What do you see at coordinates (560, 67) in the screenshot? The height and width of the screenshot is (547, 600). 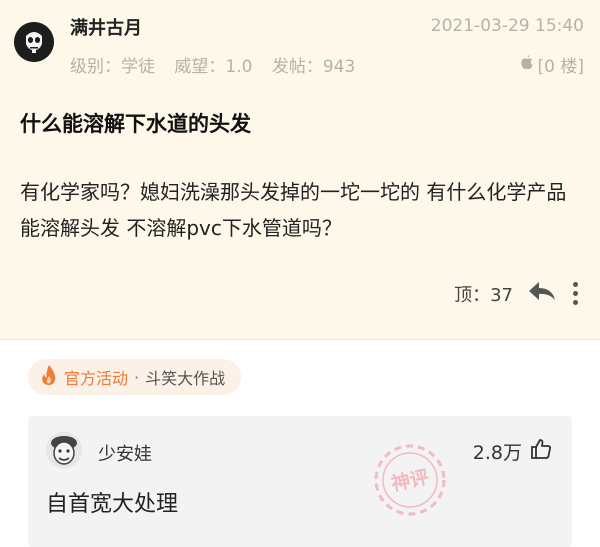 I see `floor-label: [0 楼]` at bounding box center [560, 67].